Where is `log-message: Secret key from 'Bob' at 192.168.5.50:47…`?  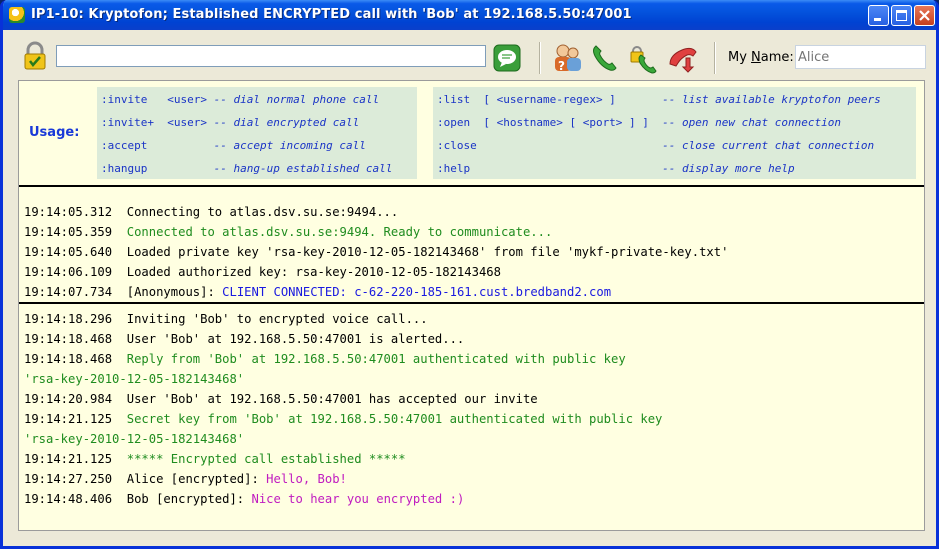 log-message: Secret key from 'Bob' at 192.168.5.50:47… is located at coordinates (394, 419).